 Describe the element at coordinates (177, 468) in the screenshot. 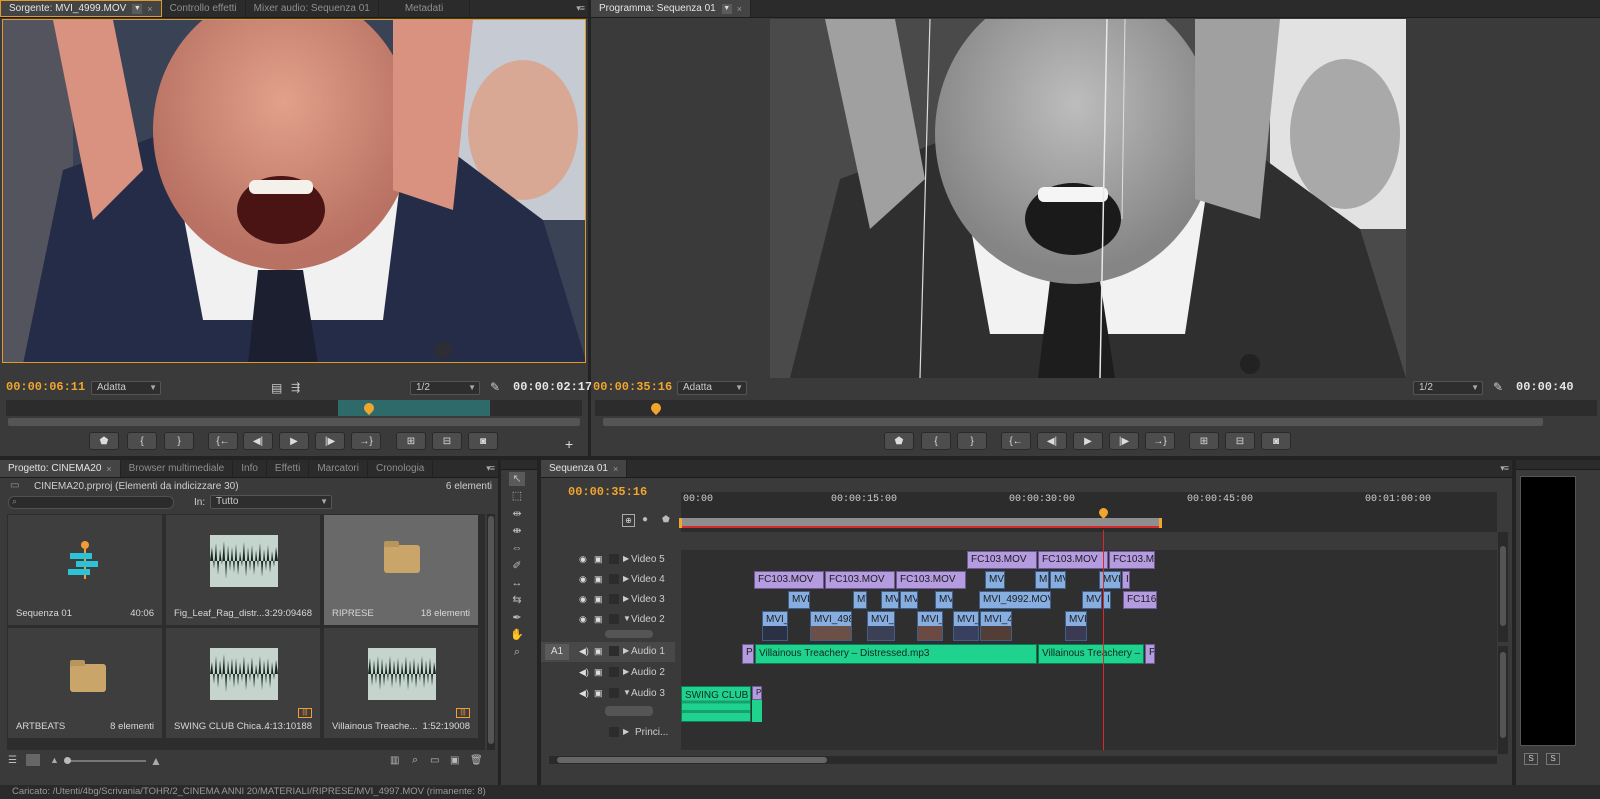

I see `tab-media-browser: Browser multimediale` at that location.